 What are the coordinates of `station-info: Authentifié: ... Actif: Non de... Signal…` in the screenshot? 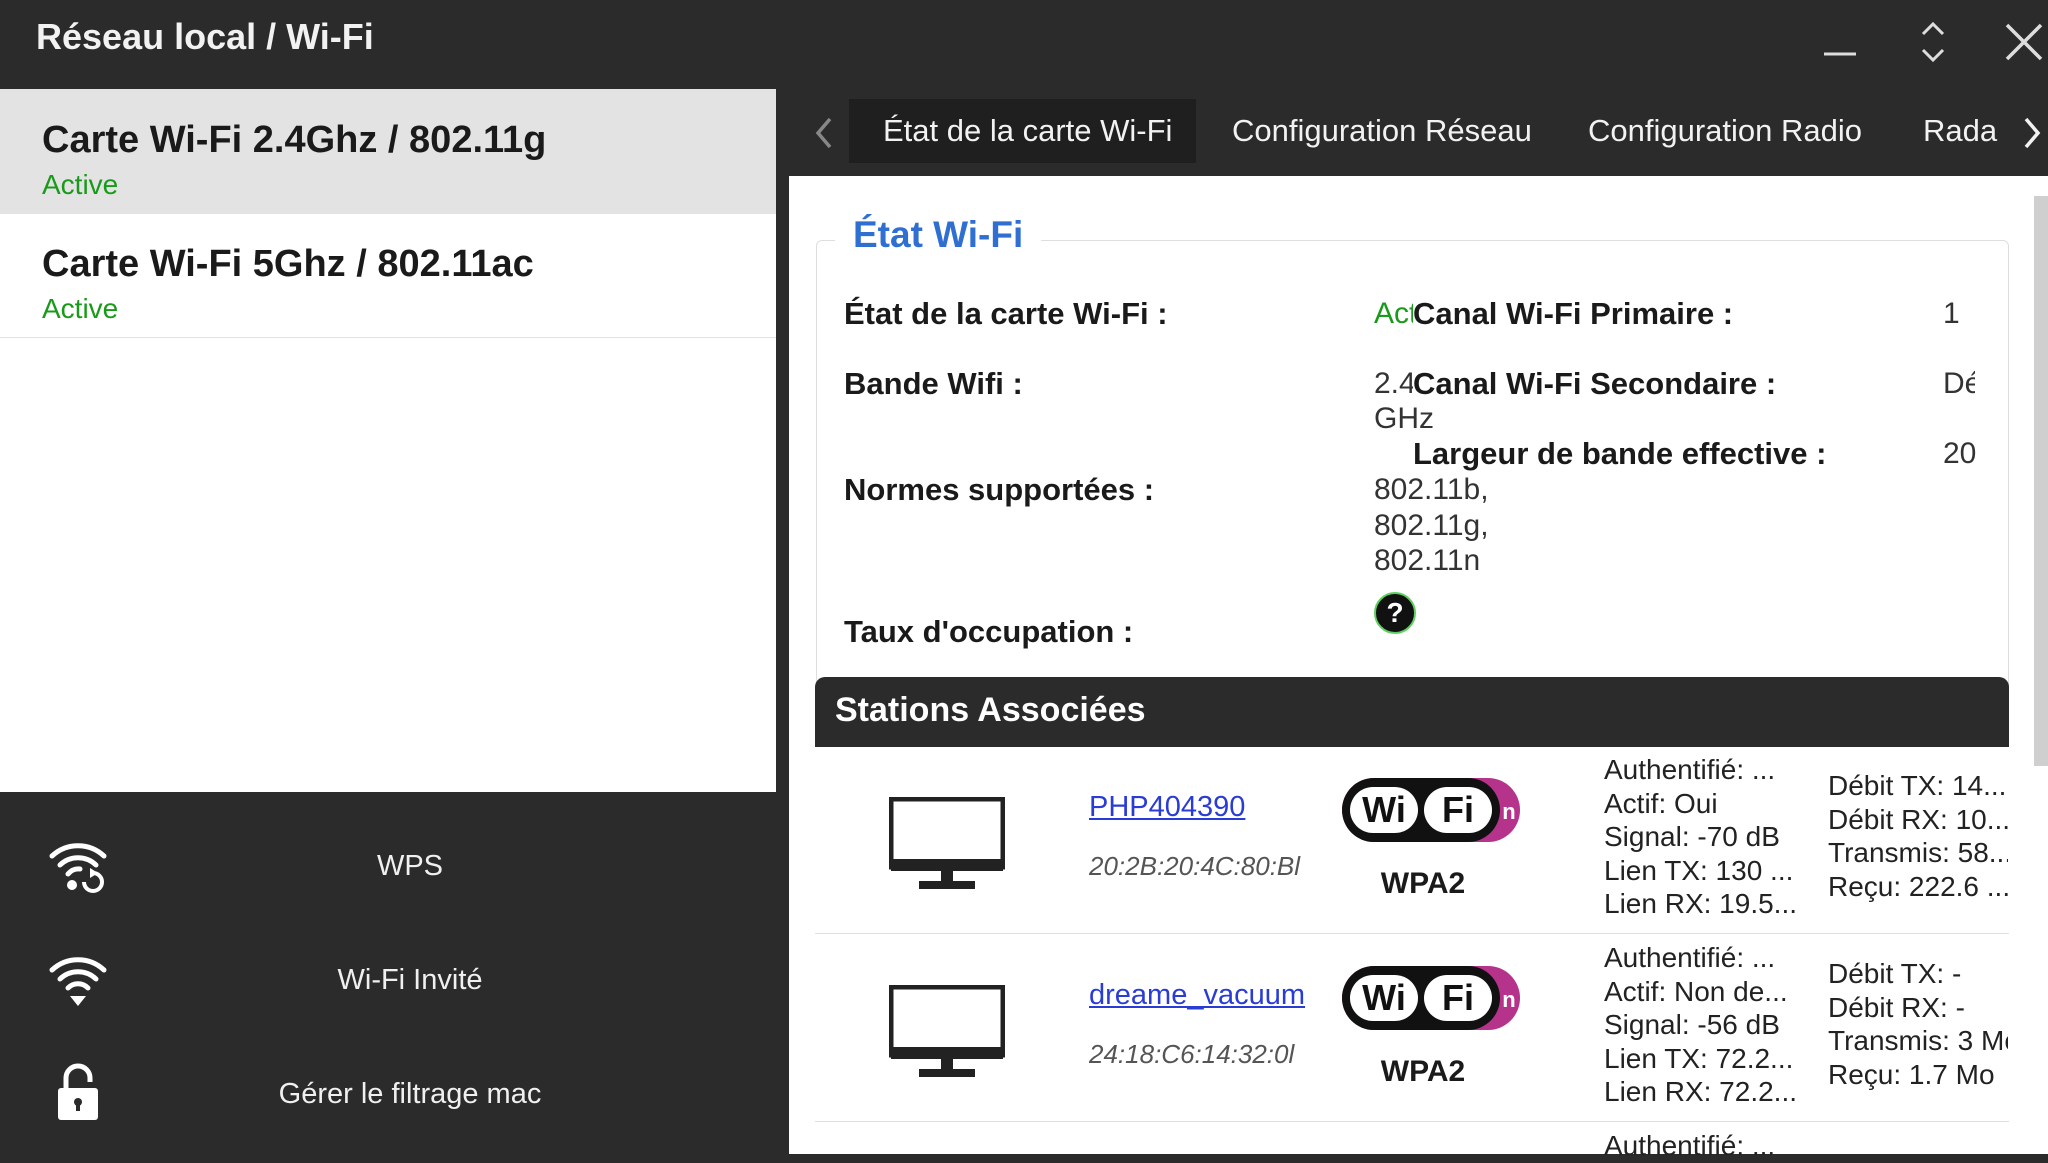 It's located at (1704, 1025).